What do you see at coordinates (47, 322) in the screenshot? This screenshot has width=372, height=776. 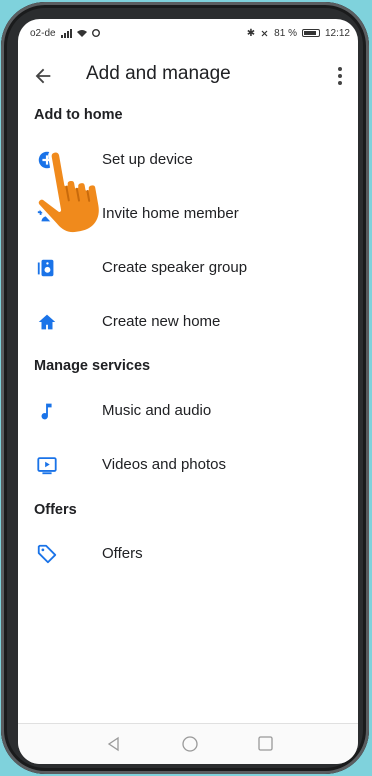 I see `home-icon` at bounding box center [47, 322].